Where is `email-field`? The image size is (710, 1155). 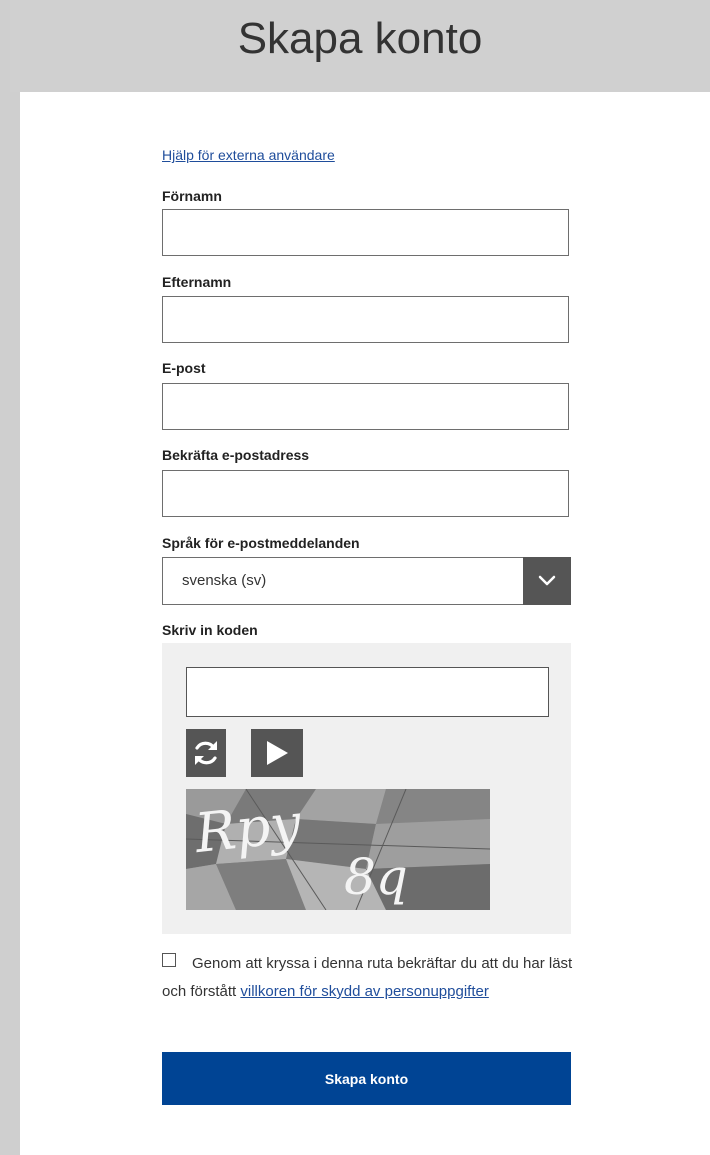
email-field is located at coordinates (365, 406).